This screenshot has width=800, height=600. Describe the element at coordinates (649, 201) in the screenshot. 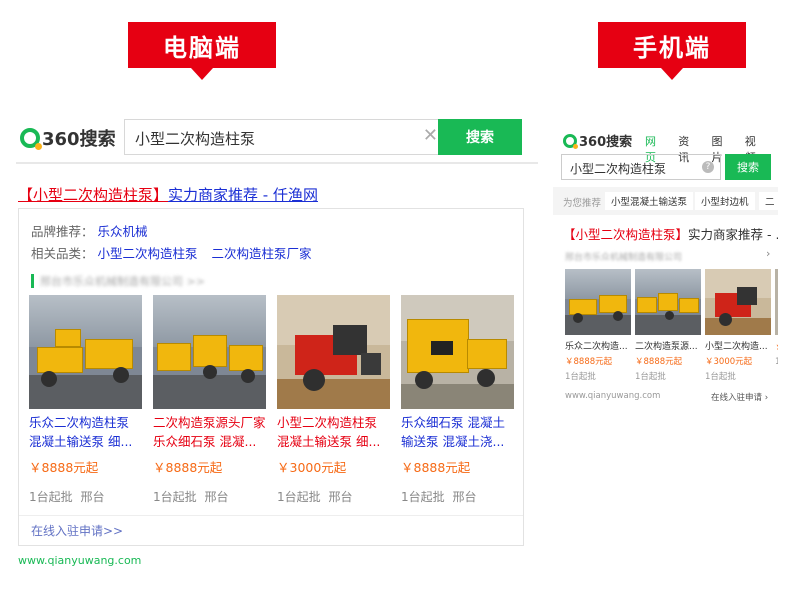

I see `recommend-chip: 小型混凝土输送泵` at that location.